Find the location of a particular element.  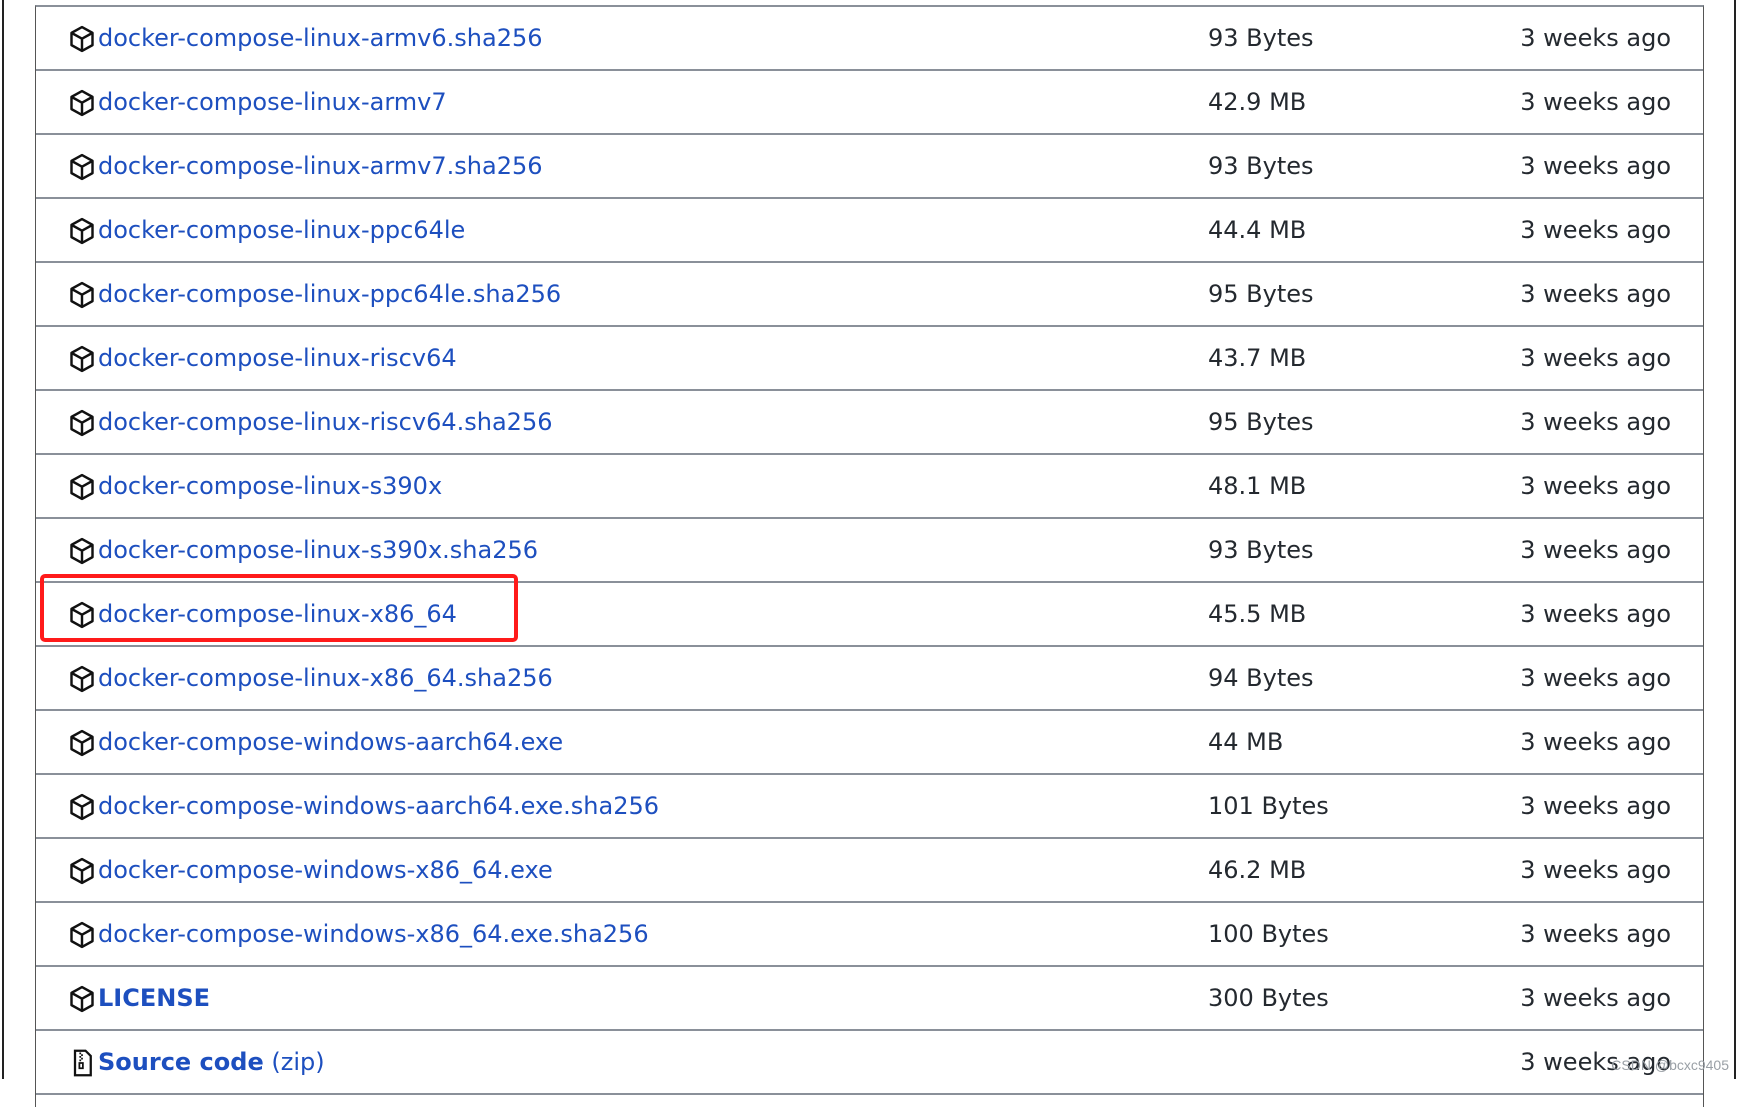

asset-size: 48.1 MB is located at coordinates (1257, 486).